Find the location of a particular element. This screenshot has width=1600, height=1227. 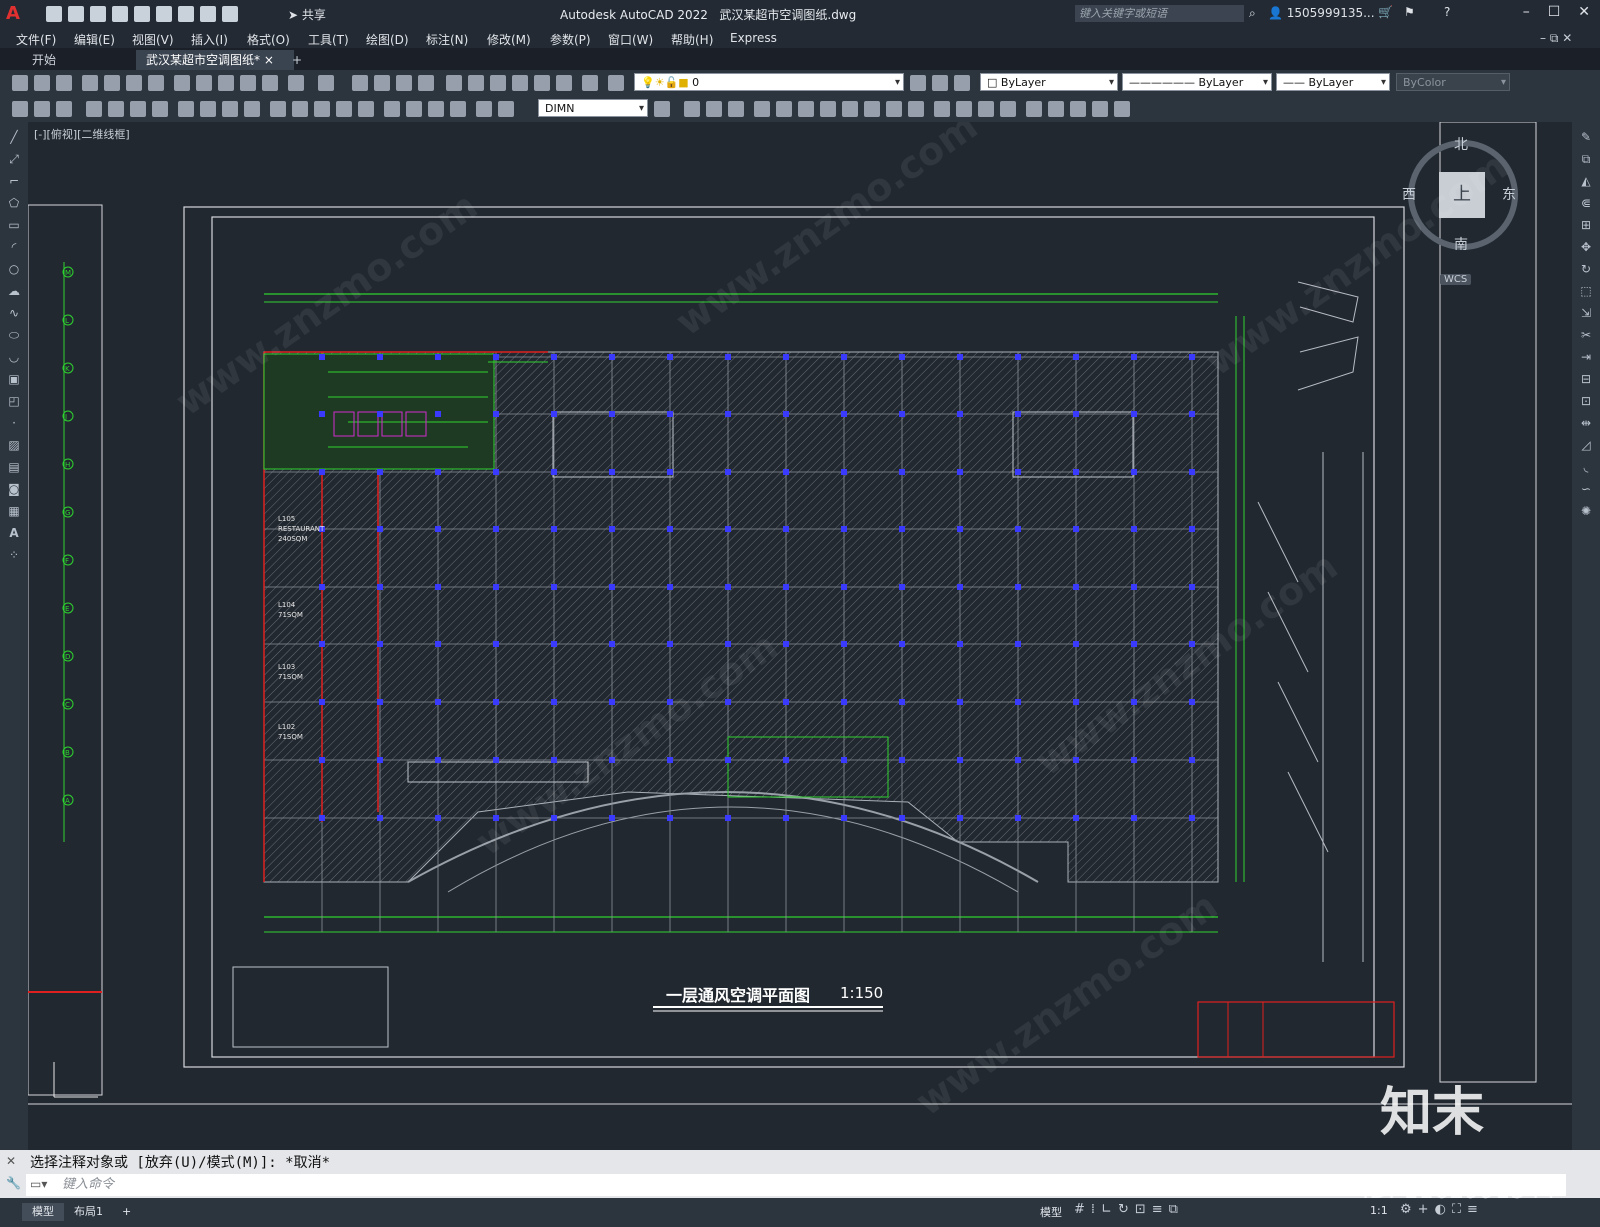

revcloud-icon: ☁ is located at coordinates (14, 291).